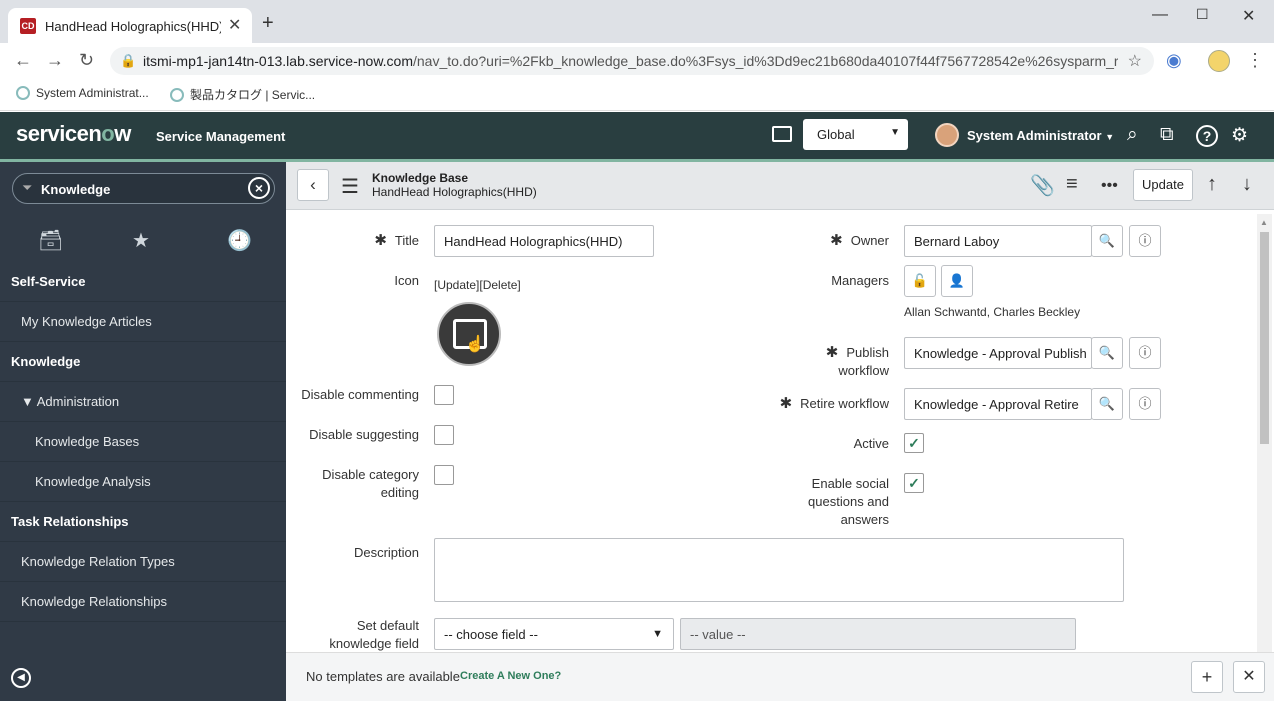 Image resolution: width=1274 pixels, height=701 pixels. Describe the element at coordinates (914, 483) in the screenshot. I see `enable-social-qa-checkbox: ✓` at that location.